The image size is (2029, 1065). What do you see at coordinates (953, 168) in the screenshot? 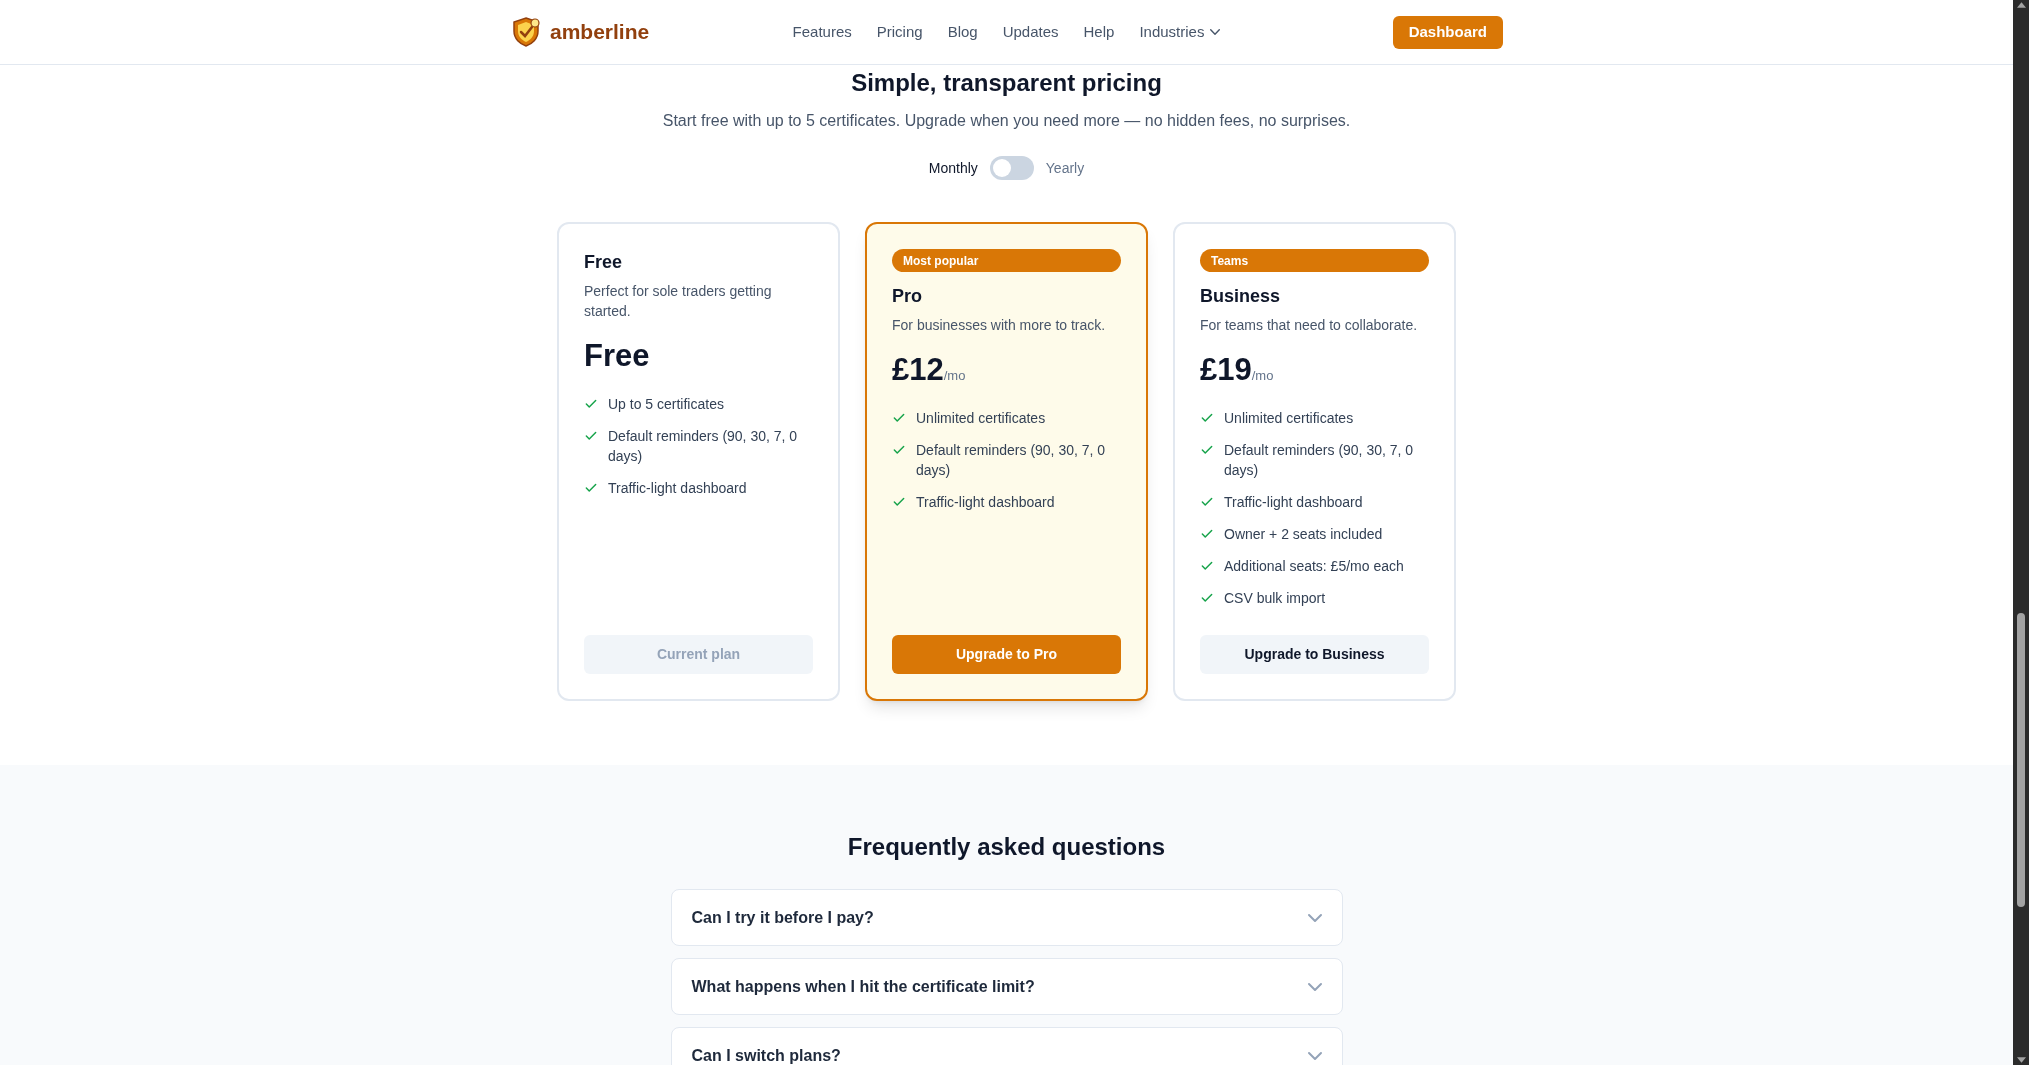
I see `monthly-label: Monthly` at bounding box center [953, 168].